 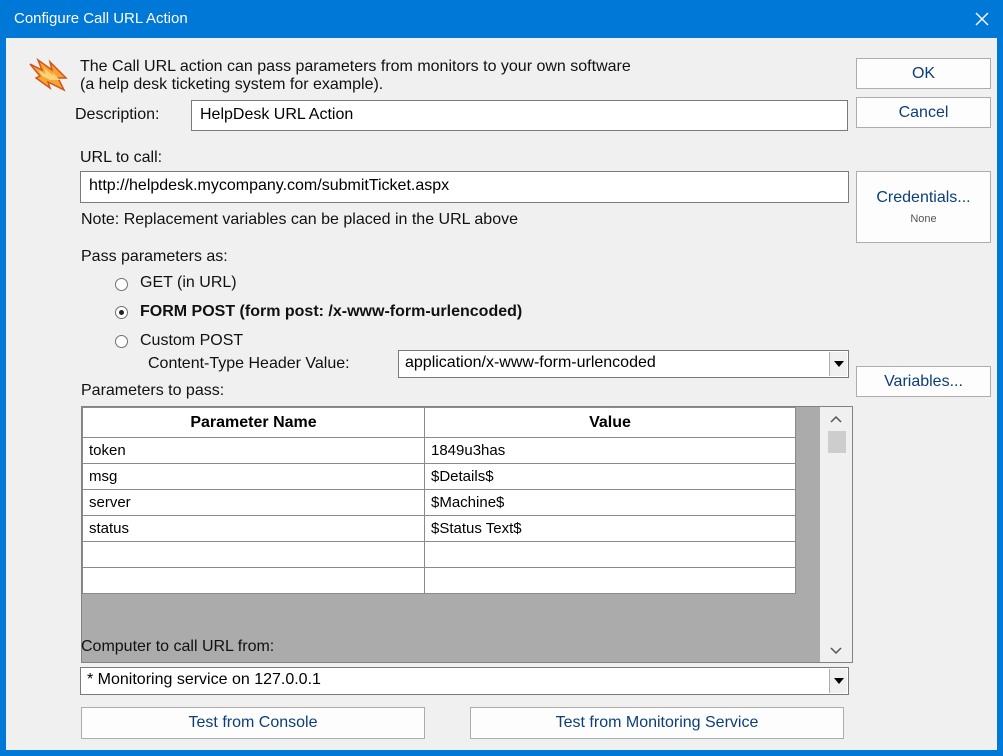 What do you see at coordinates (837, 442) in the screenshot?
I see `scrollbar-thumb` at bounding box center [837, 442].